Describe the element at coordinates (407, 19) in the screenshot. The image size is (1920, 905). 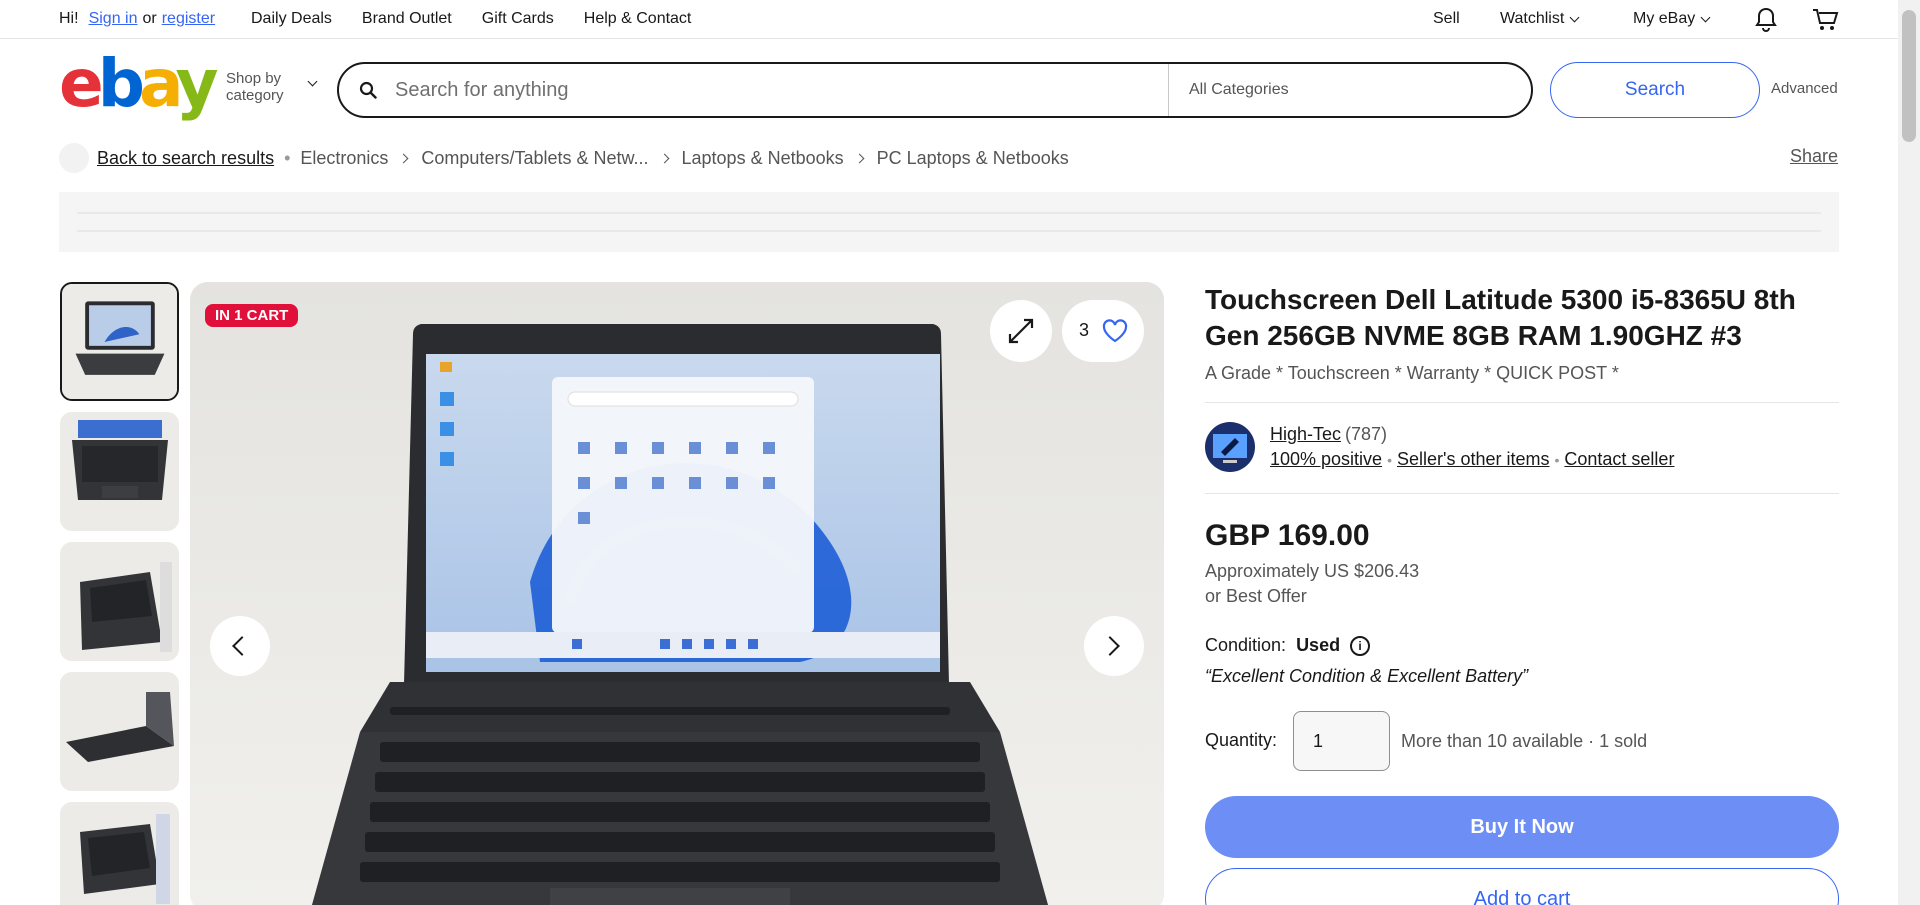
I see `brand-outlet-link: Brand Outlet` at that location.